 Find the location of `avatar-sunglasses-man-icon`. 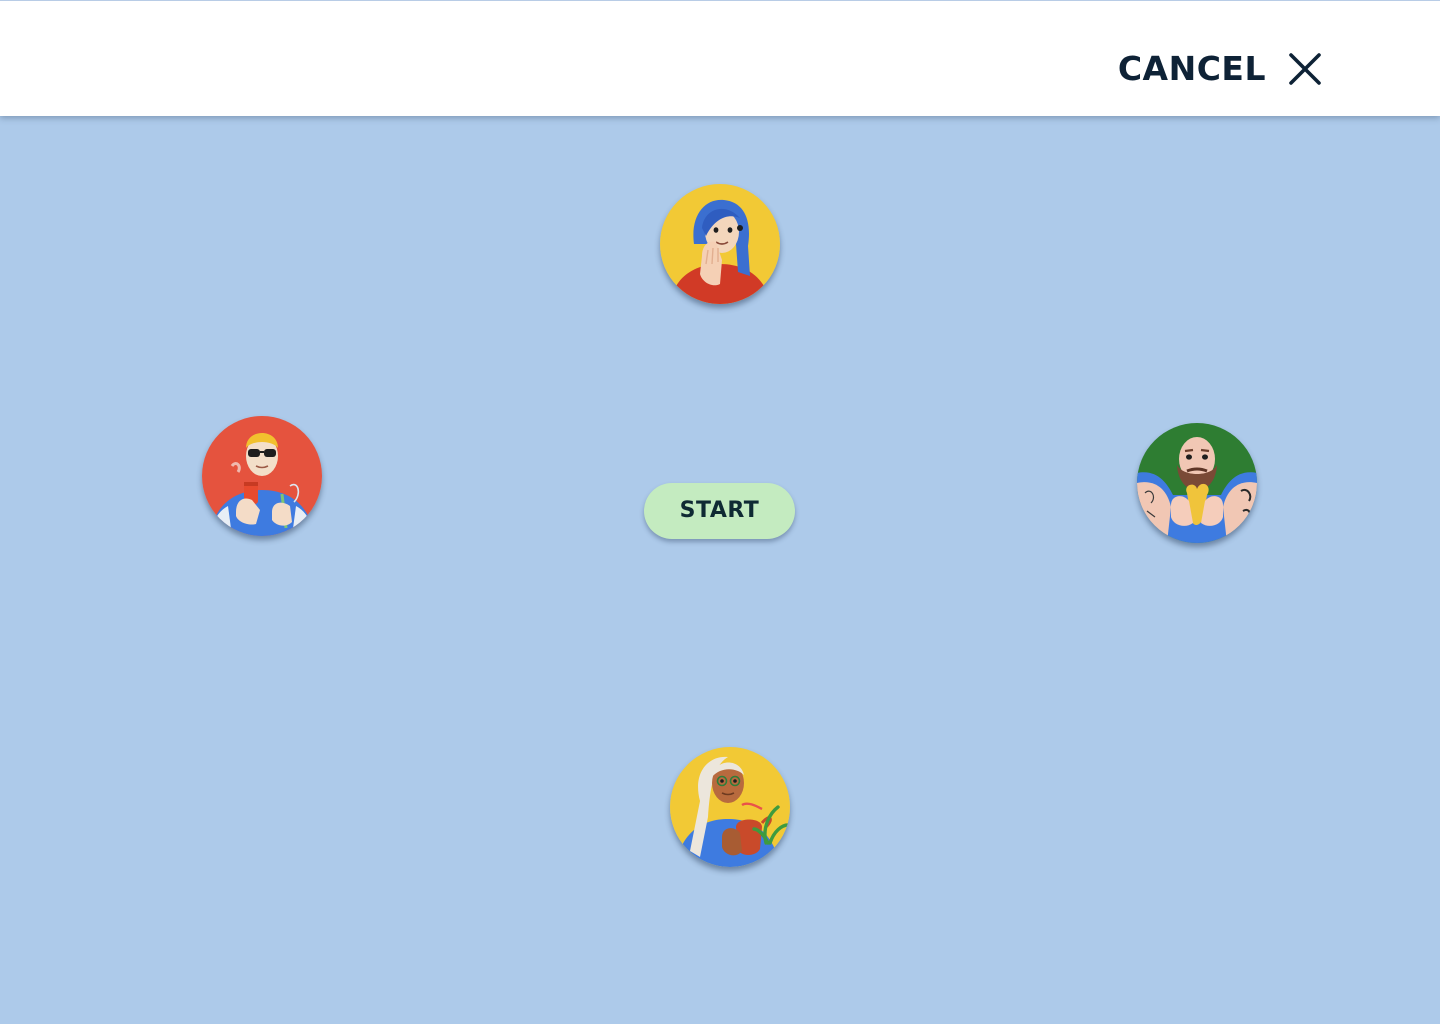

avatar-sunglasses-man-icon is located at coordinates (262, 476).